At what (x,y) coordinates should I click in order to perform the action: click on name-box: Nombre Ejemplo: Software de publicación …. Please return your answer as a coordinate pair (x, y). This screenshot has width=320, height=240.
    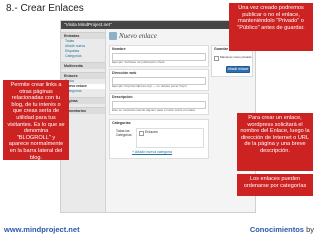
    Looking at the image, I should click on (159, 56).